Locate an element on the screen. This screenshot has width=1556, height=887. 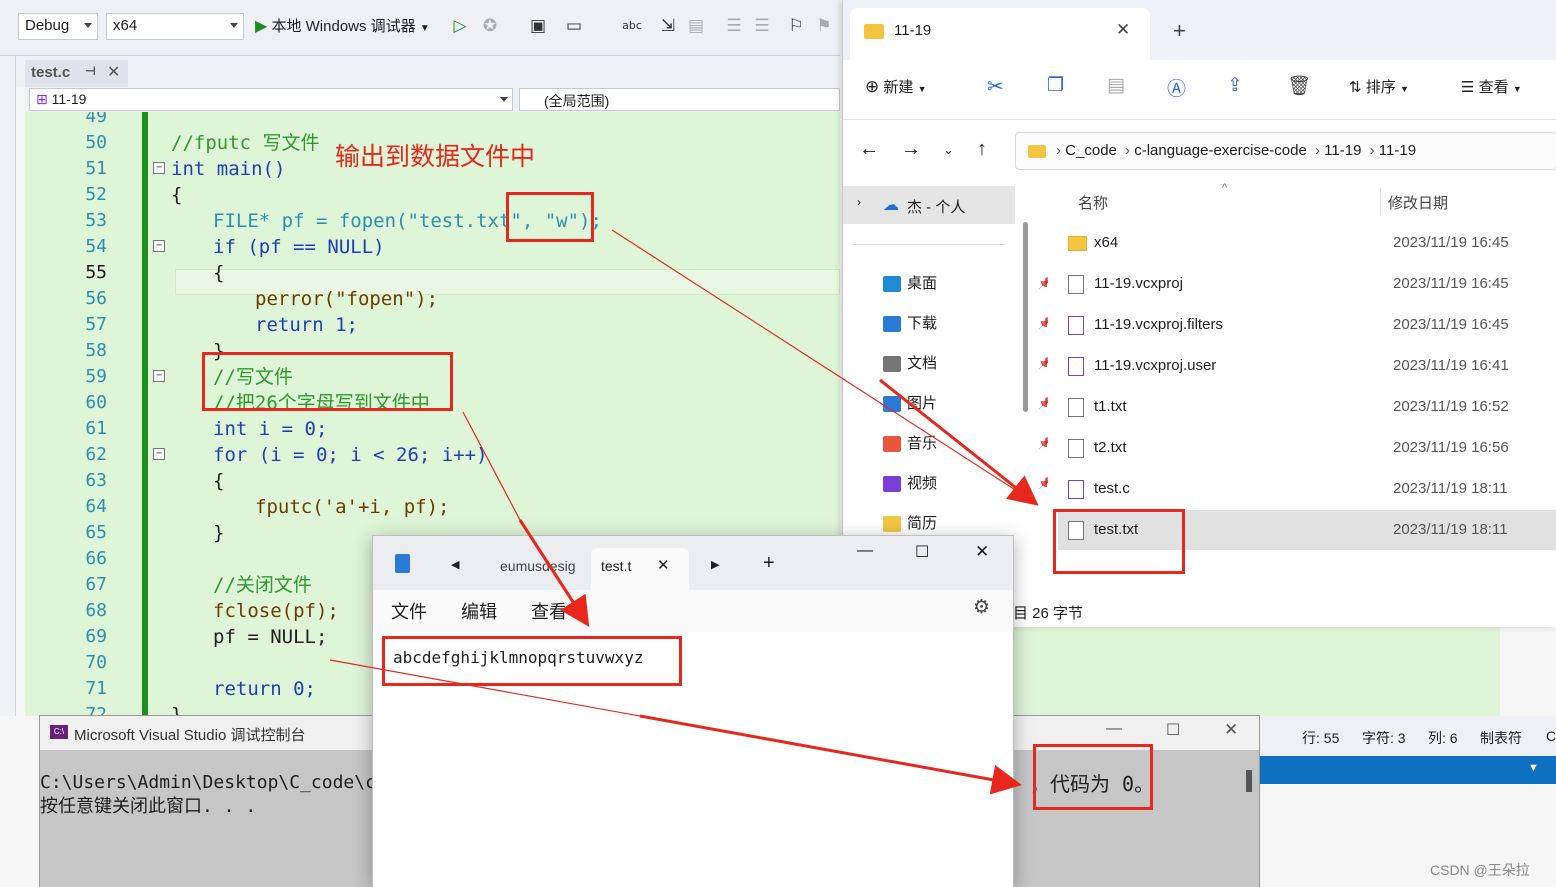
console-scrollbar is located at coordinates (1249, 781).